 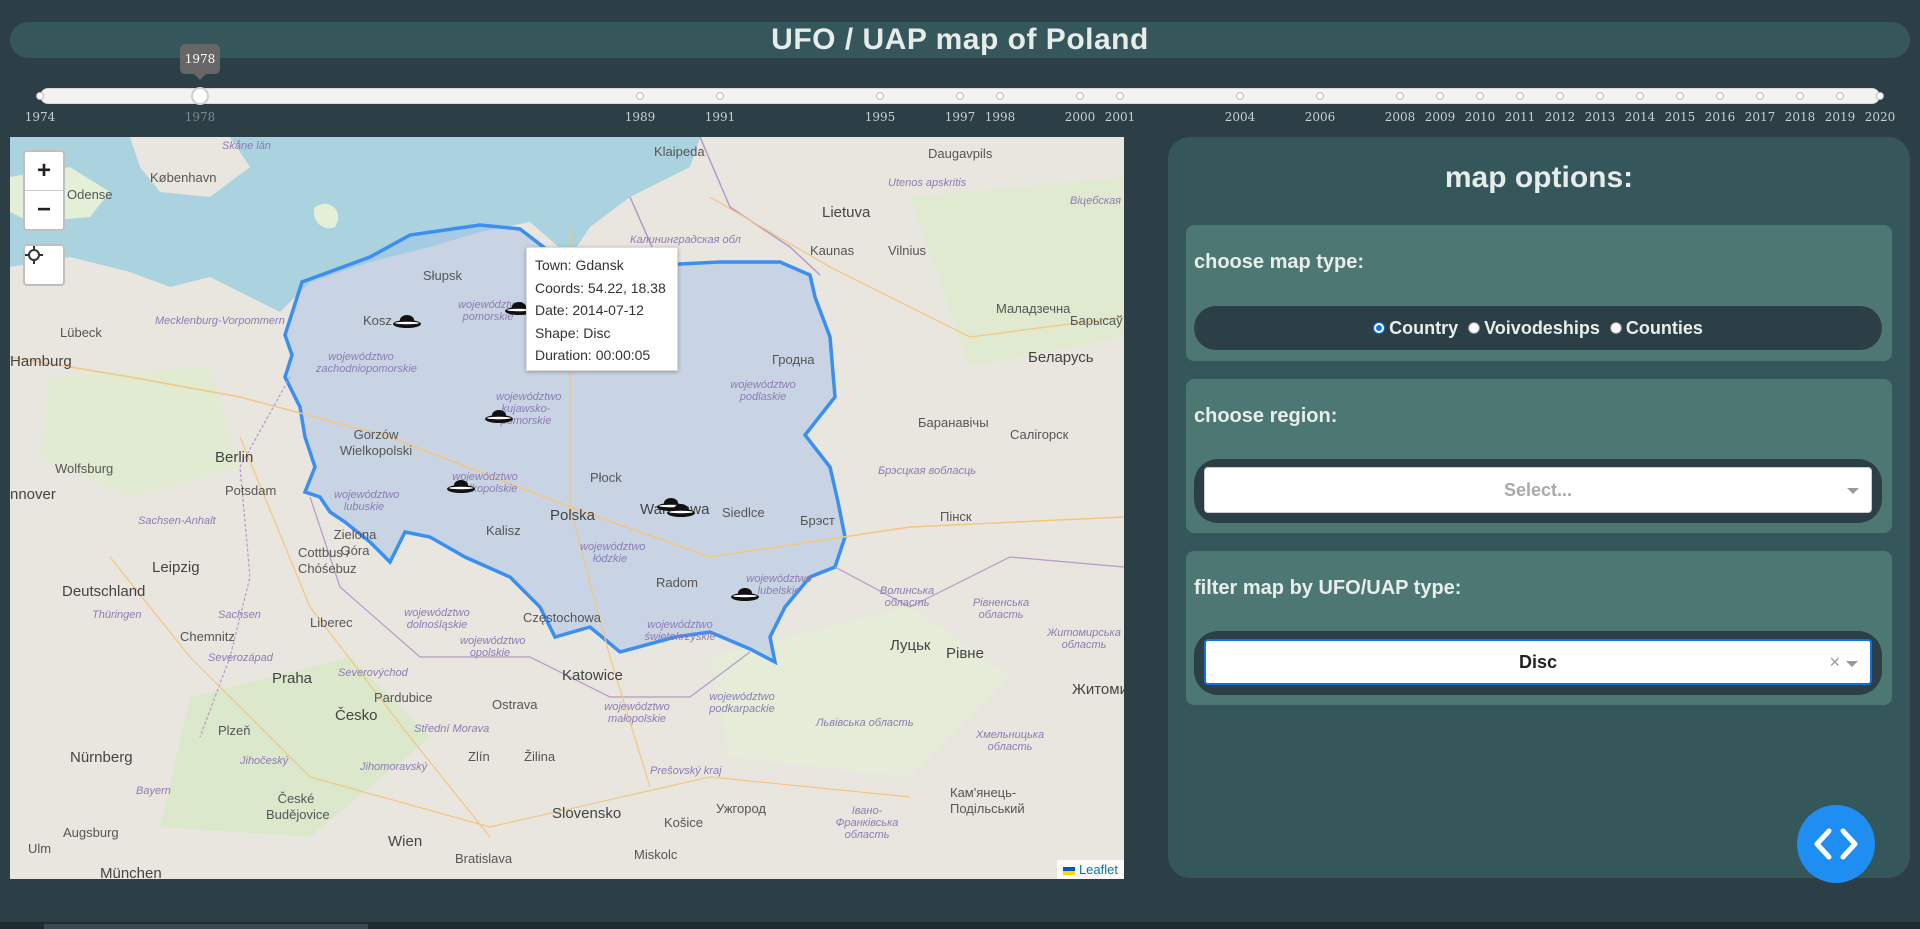 I want to click on map-label-jihomoravsky: Jihomoravský, so click(x=394, y=767).